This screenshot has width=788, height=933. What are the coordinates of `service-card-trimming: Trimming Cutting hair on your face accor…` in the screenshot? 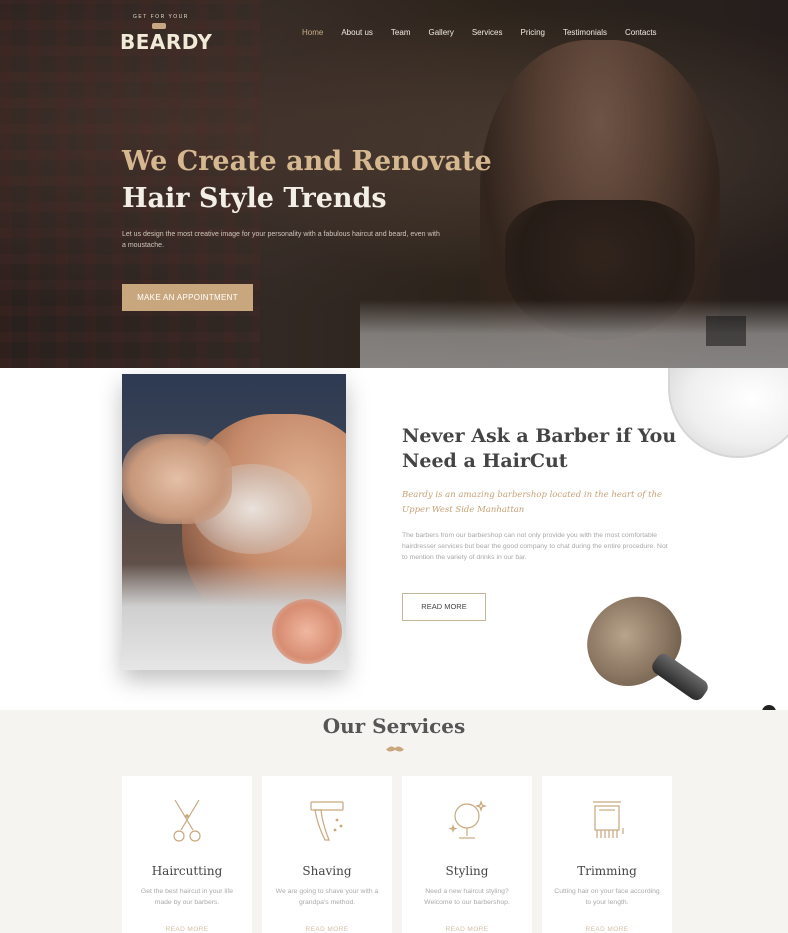 It's located at (607, 854).